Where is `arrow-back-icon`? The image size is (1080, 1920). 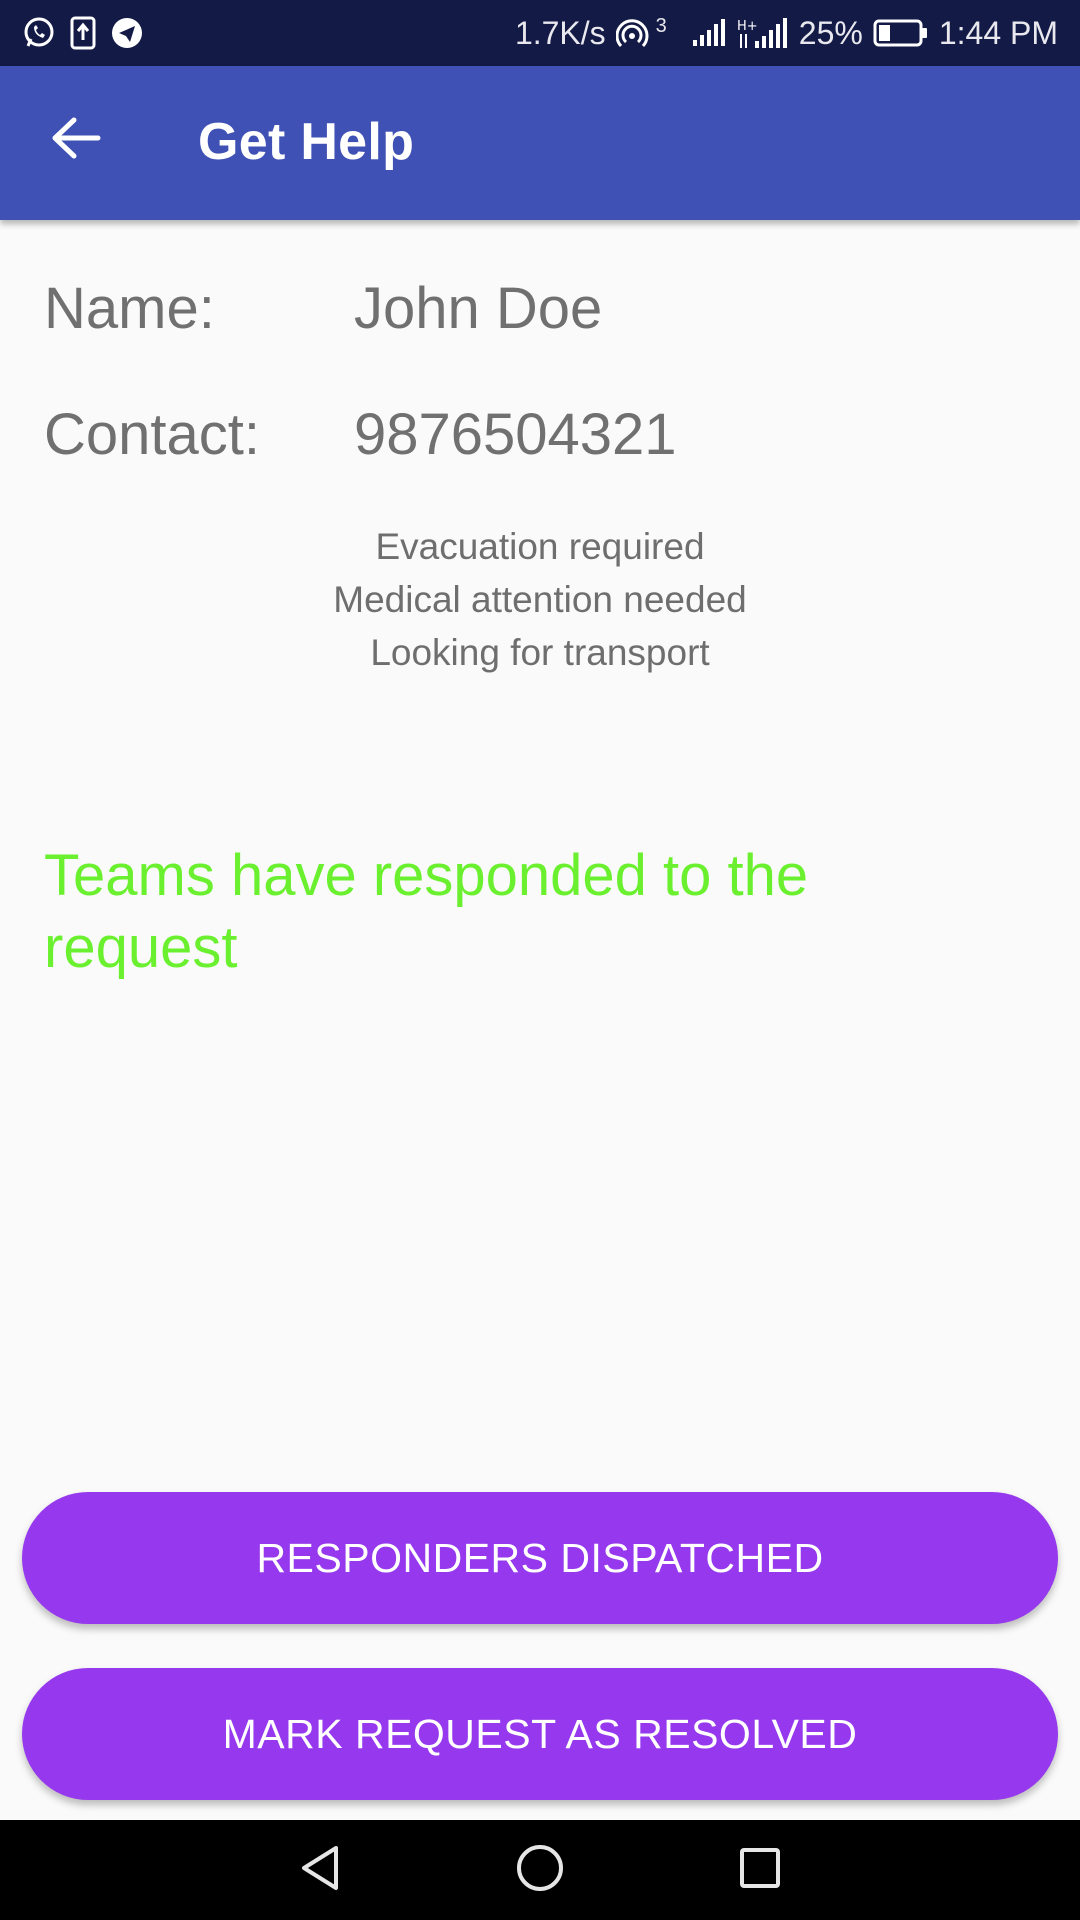 arrow-back-icon is located at coordinates (76, 140).